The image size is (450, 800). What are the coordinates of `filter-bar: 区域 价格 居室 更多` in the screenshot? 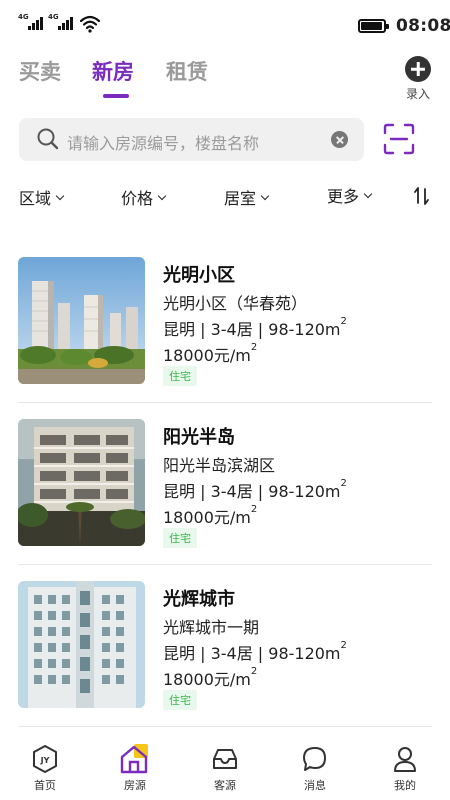 It's located at (225, 199).